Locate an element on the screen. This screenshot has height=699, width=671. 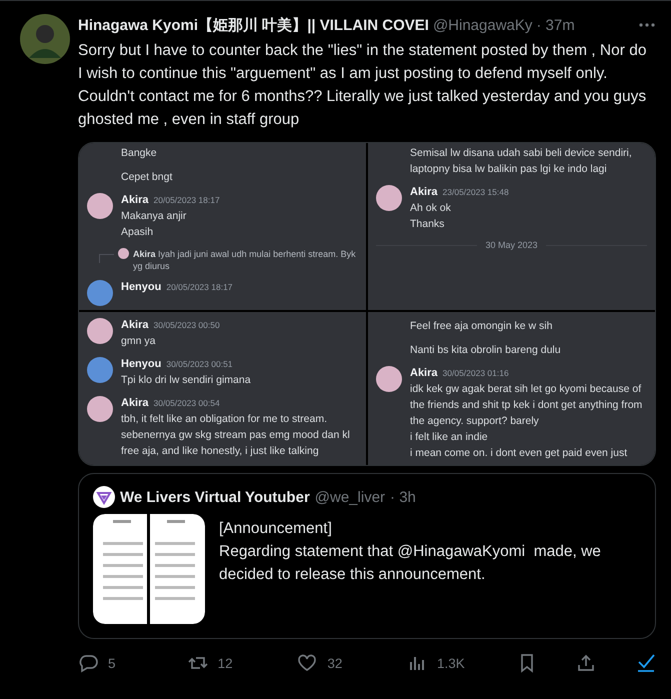
triangle-logo-icon is located at coordinates (104, 497).